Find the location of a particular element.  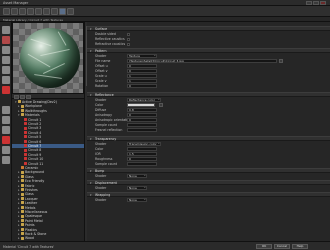

delete-tool-icon is located at coordinates (6, 90).